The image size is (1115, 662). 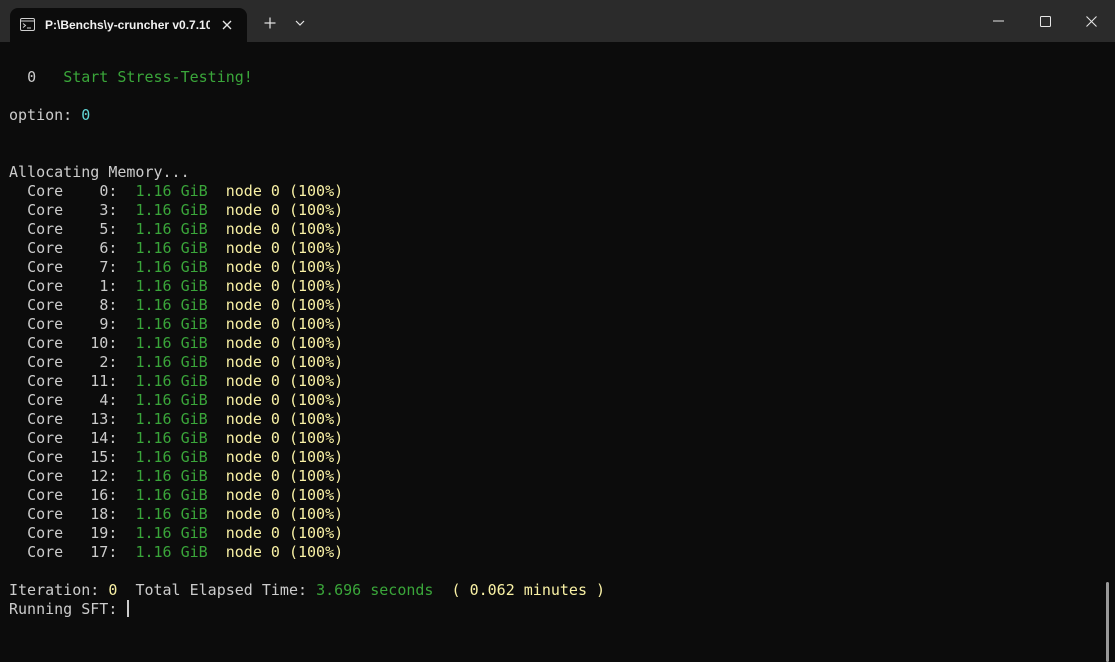 What do you see at coordinates (104, 419) in the screenshot?
I see `core-id: 13:` at bounding box center [104, 419].